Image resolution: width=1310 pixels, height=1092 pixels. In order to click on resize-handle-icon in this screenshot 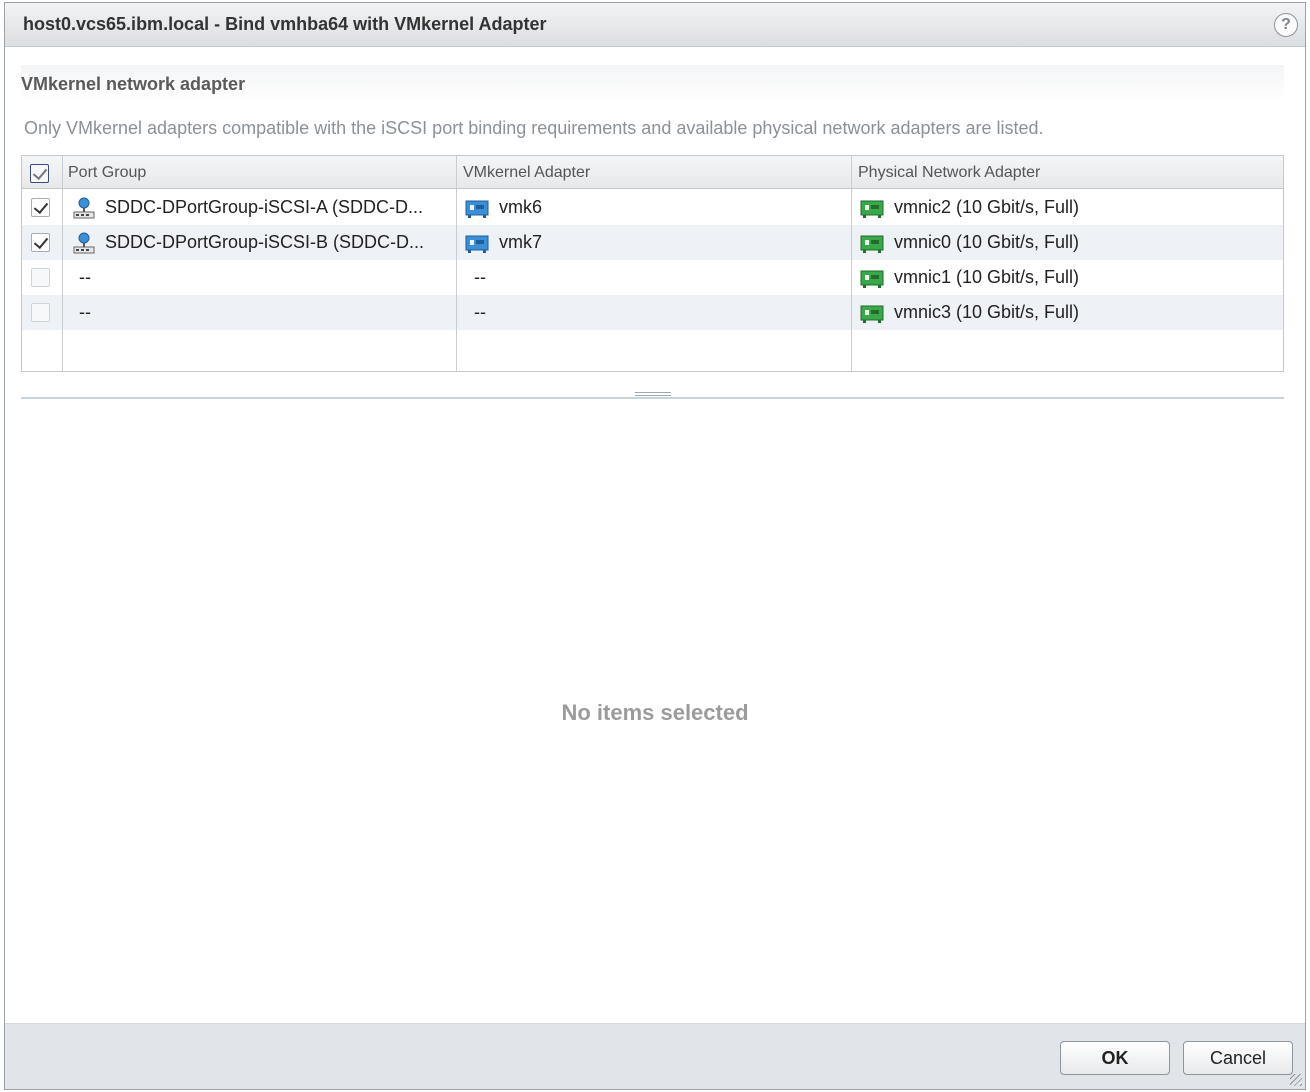, I will do `click(1296, 1080)`.